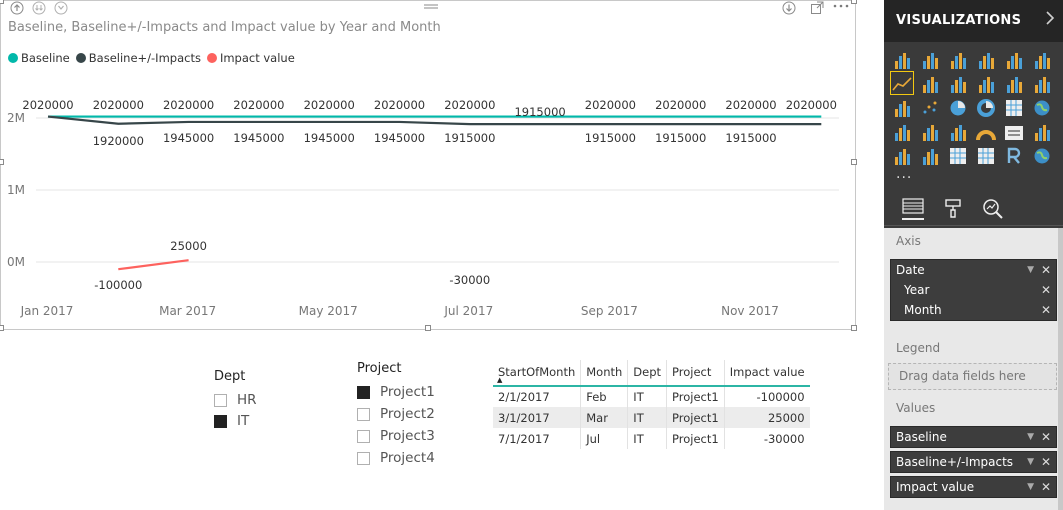 The height and width of the screenshot is (510, 1063). I want to click on pane-scrollbar, so click(1060, 369).